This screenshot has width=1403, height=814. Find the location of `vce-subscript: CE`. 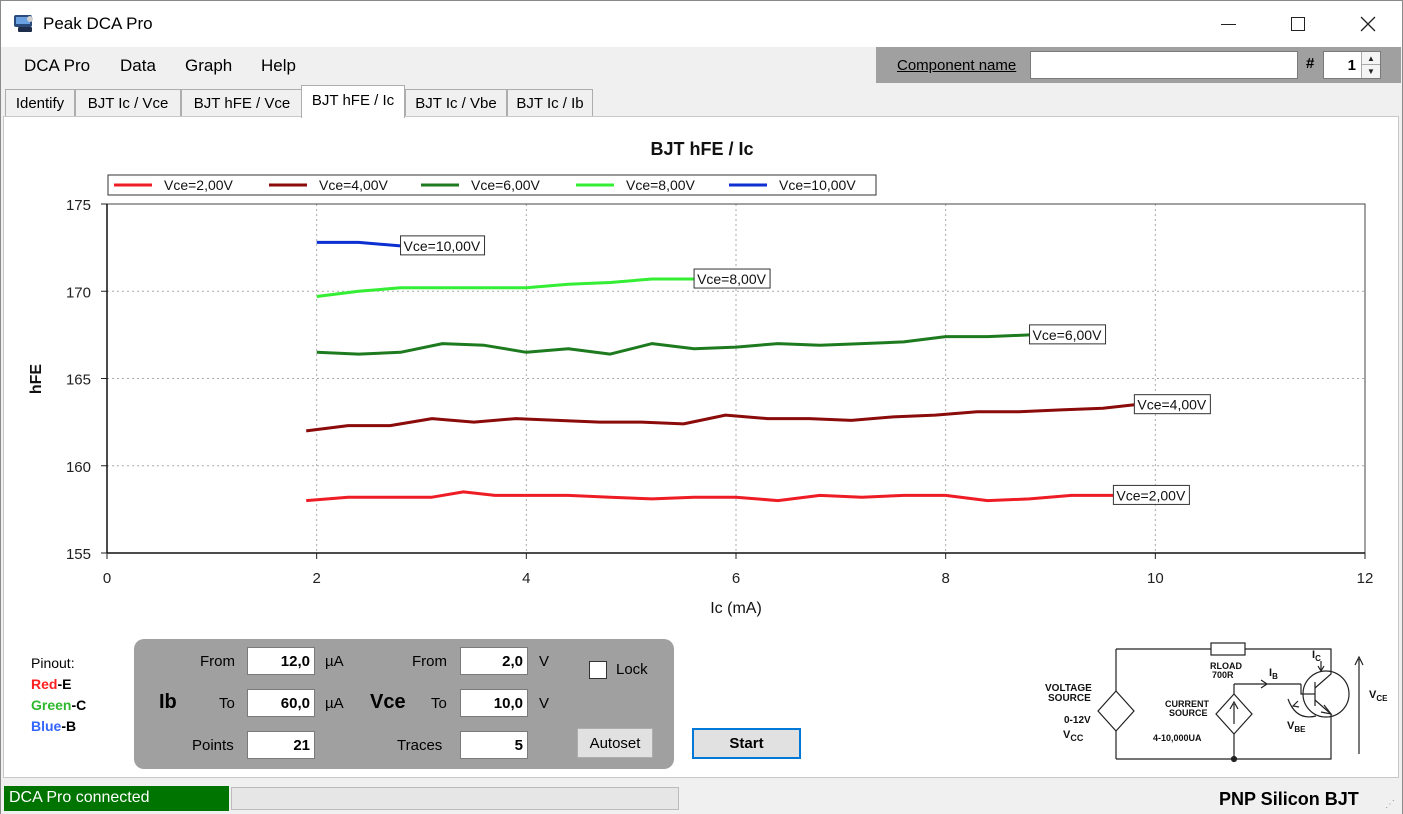

vce-subscript: CE is located at coordinates (1382, 698).